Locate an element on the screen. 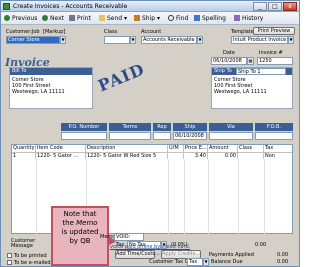 Image resolution: width=320 pixels, height=267 pixels. online-payment-link: voice paid online by credit card. is located at coordinates (150, 247).